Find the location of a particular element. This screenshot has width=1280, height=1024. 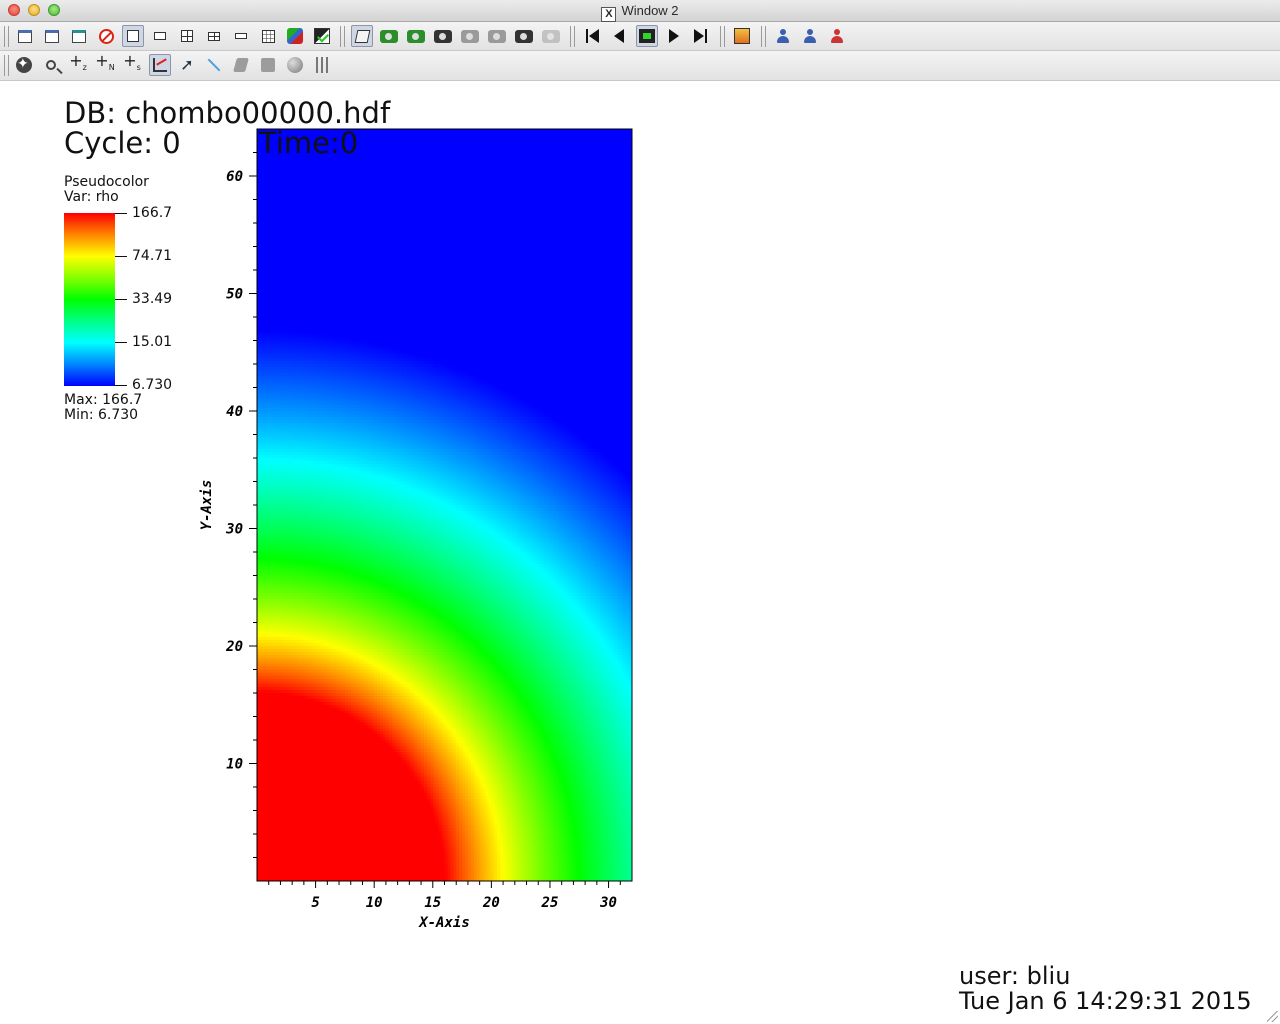

delete-window-icon is located at coordinates (106, 36).